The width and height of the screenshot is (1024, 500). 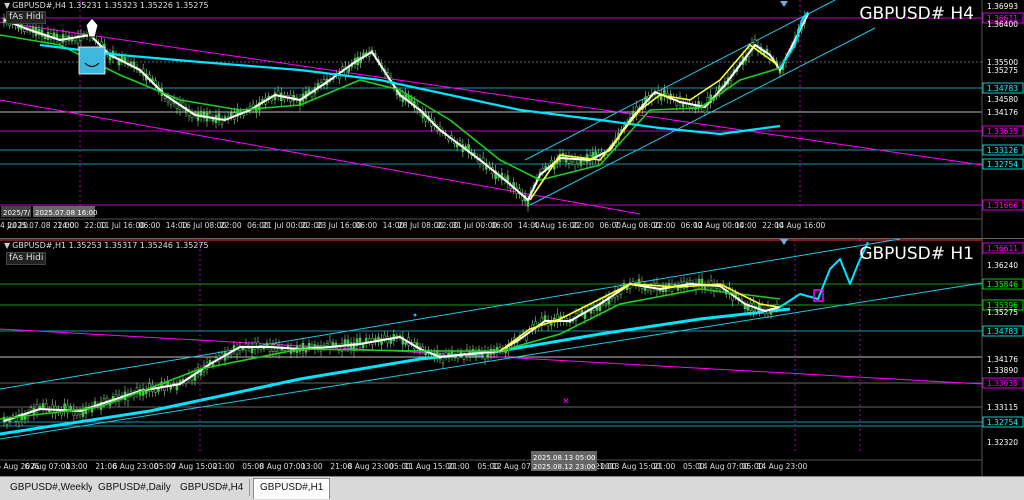 I want to click on h4-cursor-date: 2025/7/, so click(x=17, y=213).